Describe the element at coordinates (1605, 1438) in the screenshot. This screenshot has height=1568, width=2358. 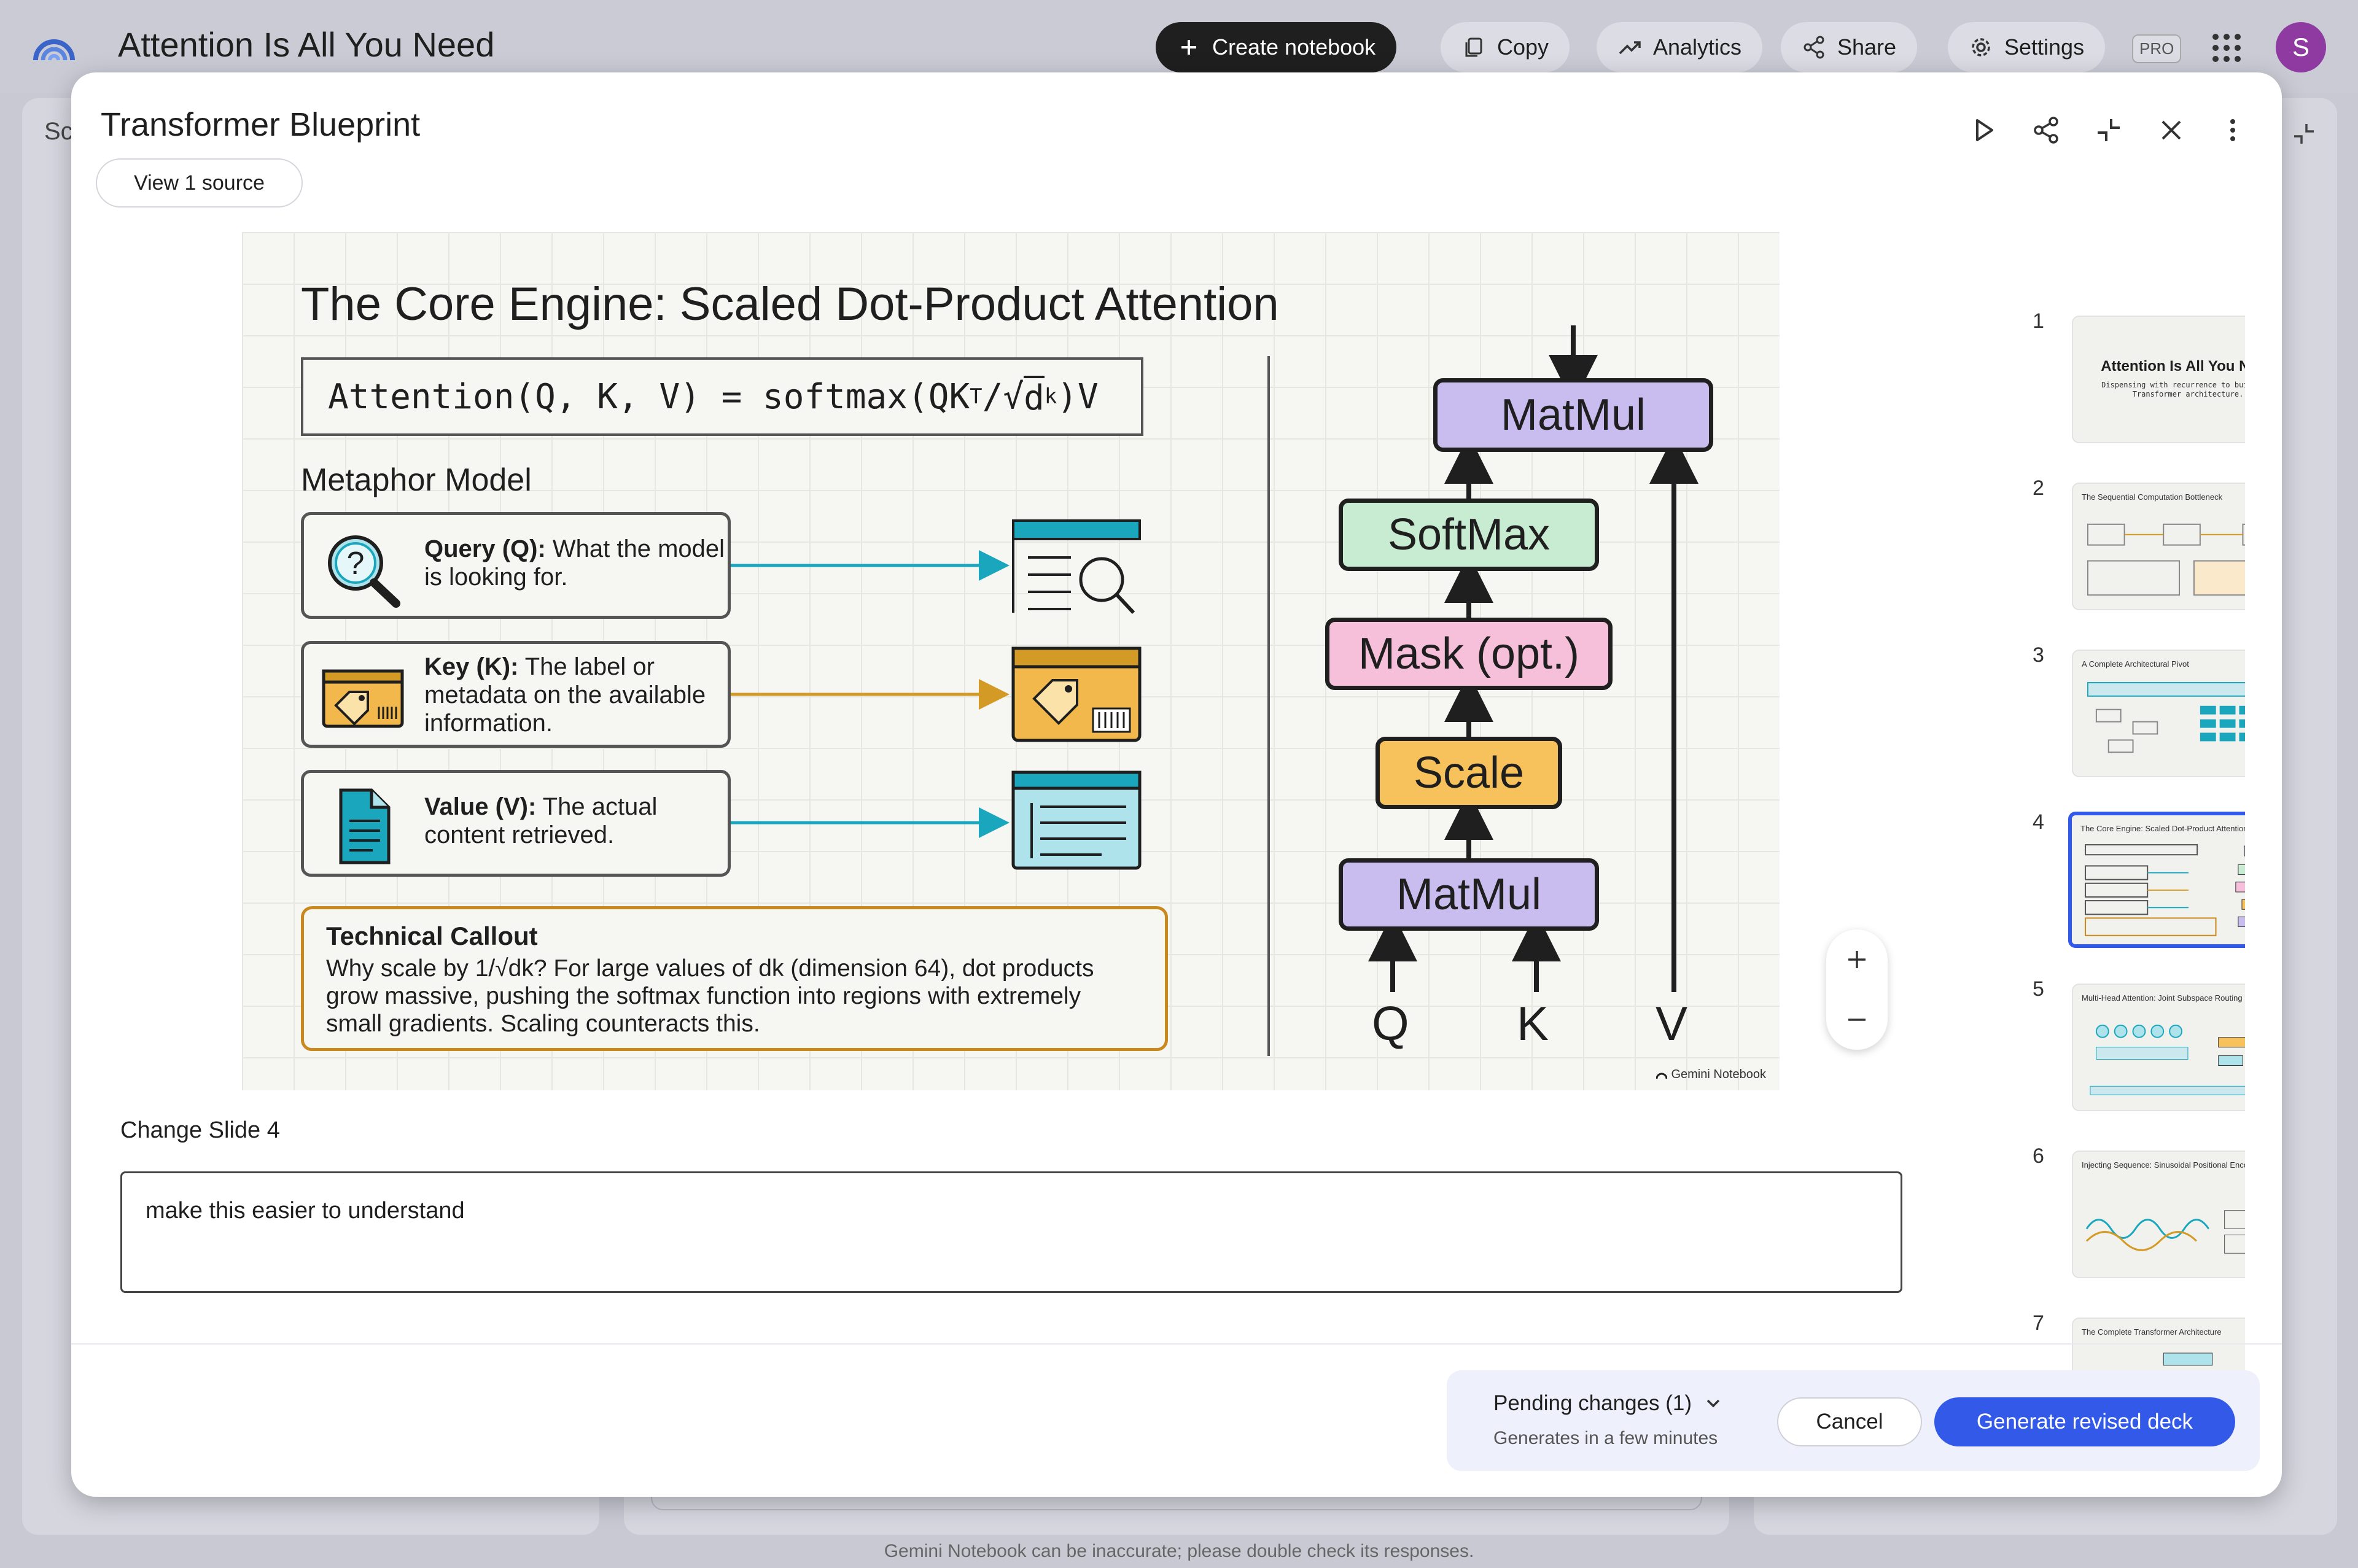
I see `pending-changes-eta: Generates in a few minutes` at that location.